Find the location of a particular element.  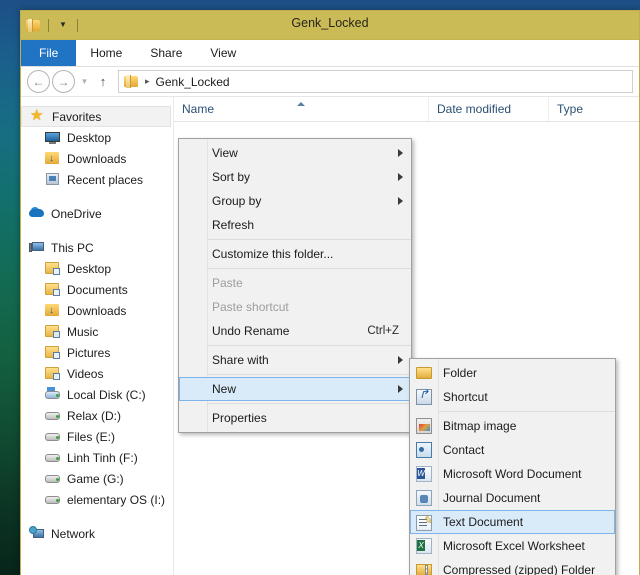

menu-item-label: New is located at coordinates (224, 389).